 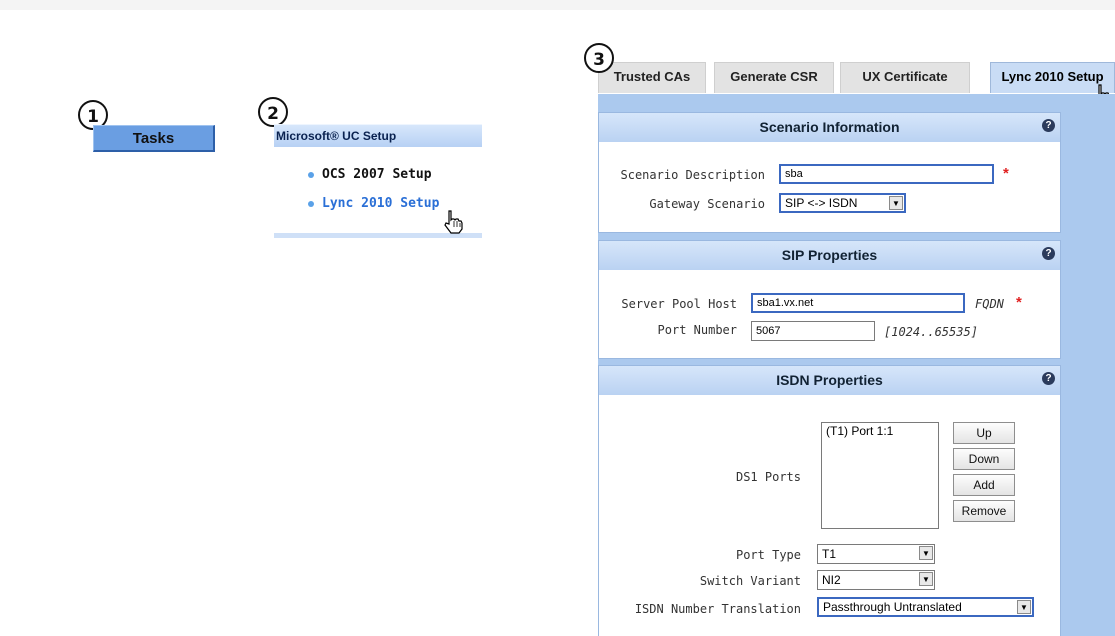 What do you see at coordinates (886, 174) in the screenshot?
I see `scenario-description-input: sba` at bounding box center [886, 174].